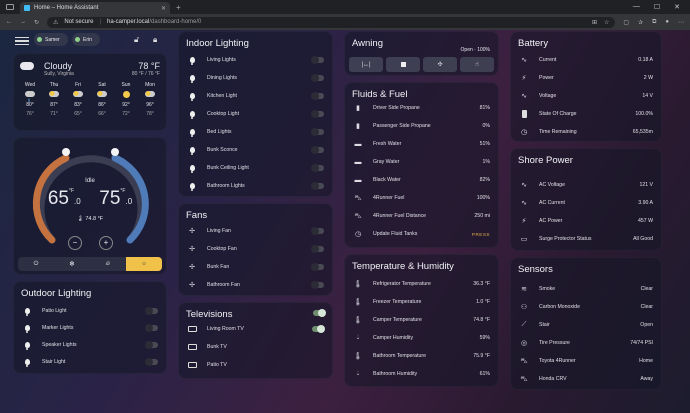  I want to click on list-item: ⛍ 4Runner Fuel 100%, so click(421, 198).